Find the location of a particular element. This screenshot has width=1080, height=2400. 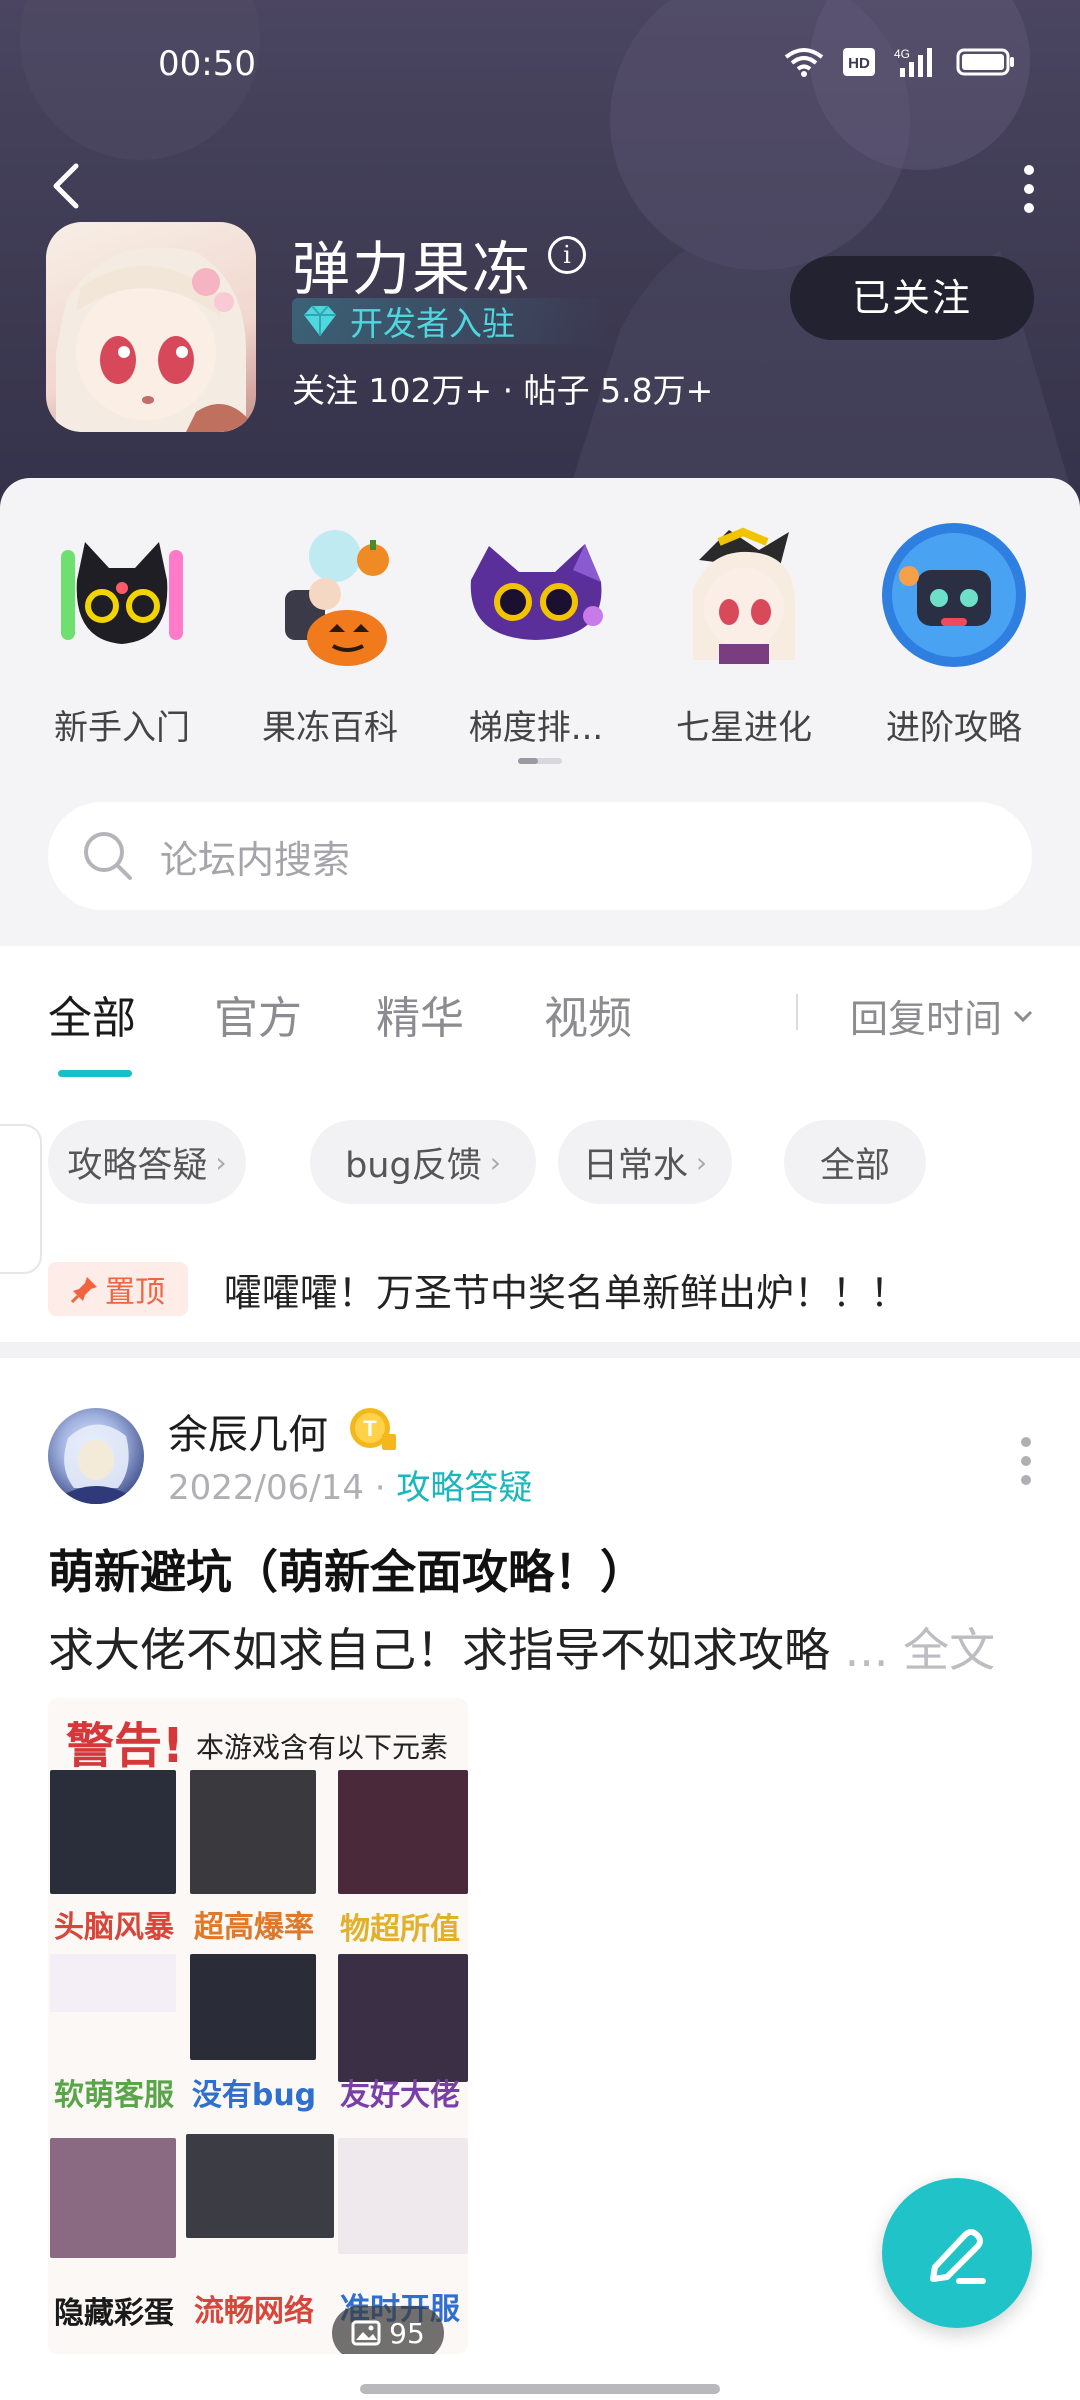

image-caption: 友好大佬 is located at coordinates (400, 2095).